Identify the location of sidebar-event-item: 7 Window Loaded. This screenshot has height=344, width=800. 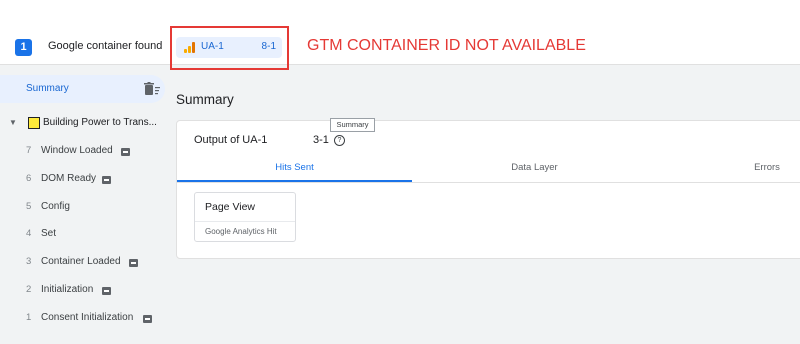
(84, 153).